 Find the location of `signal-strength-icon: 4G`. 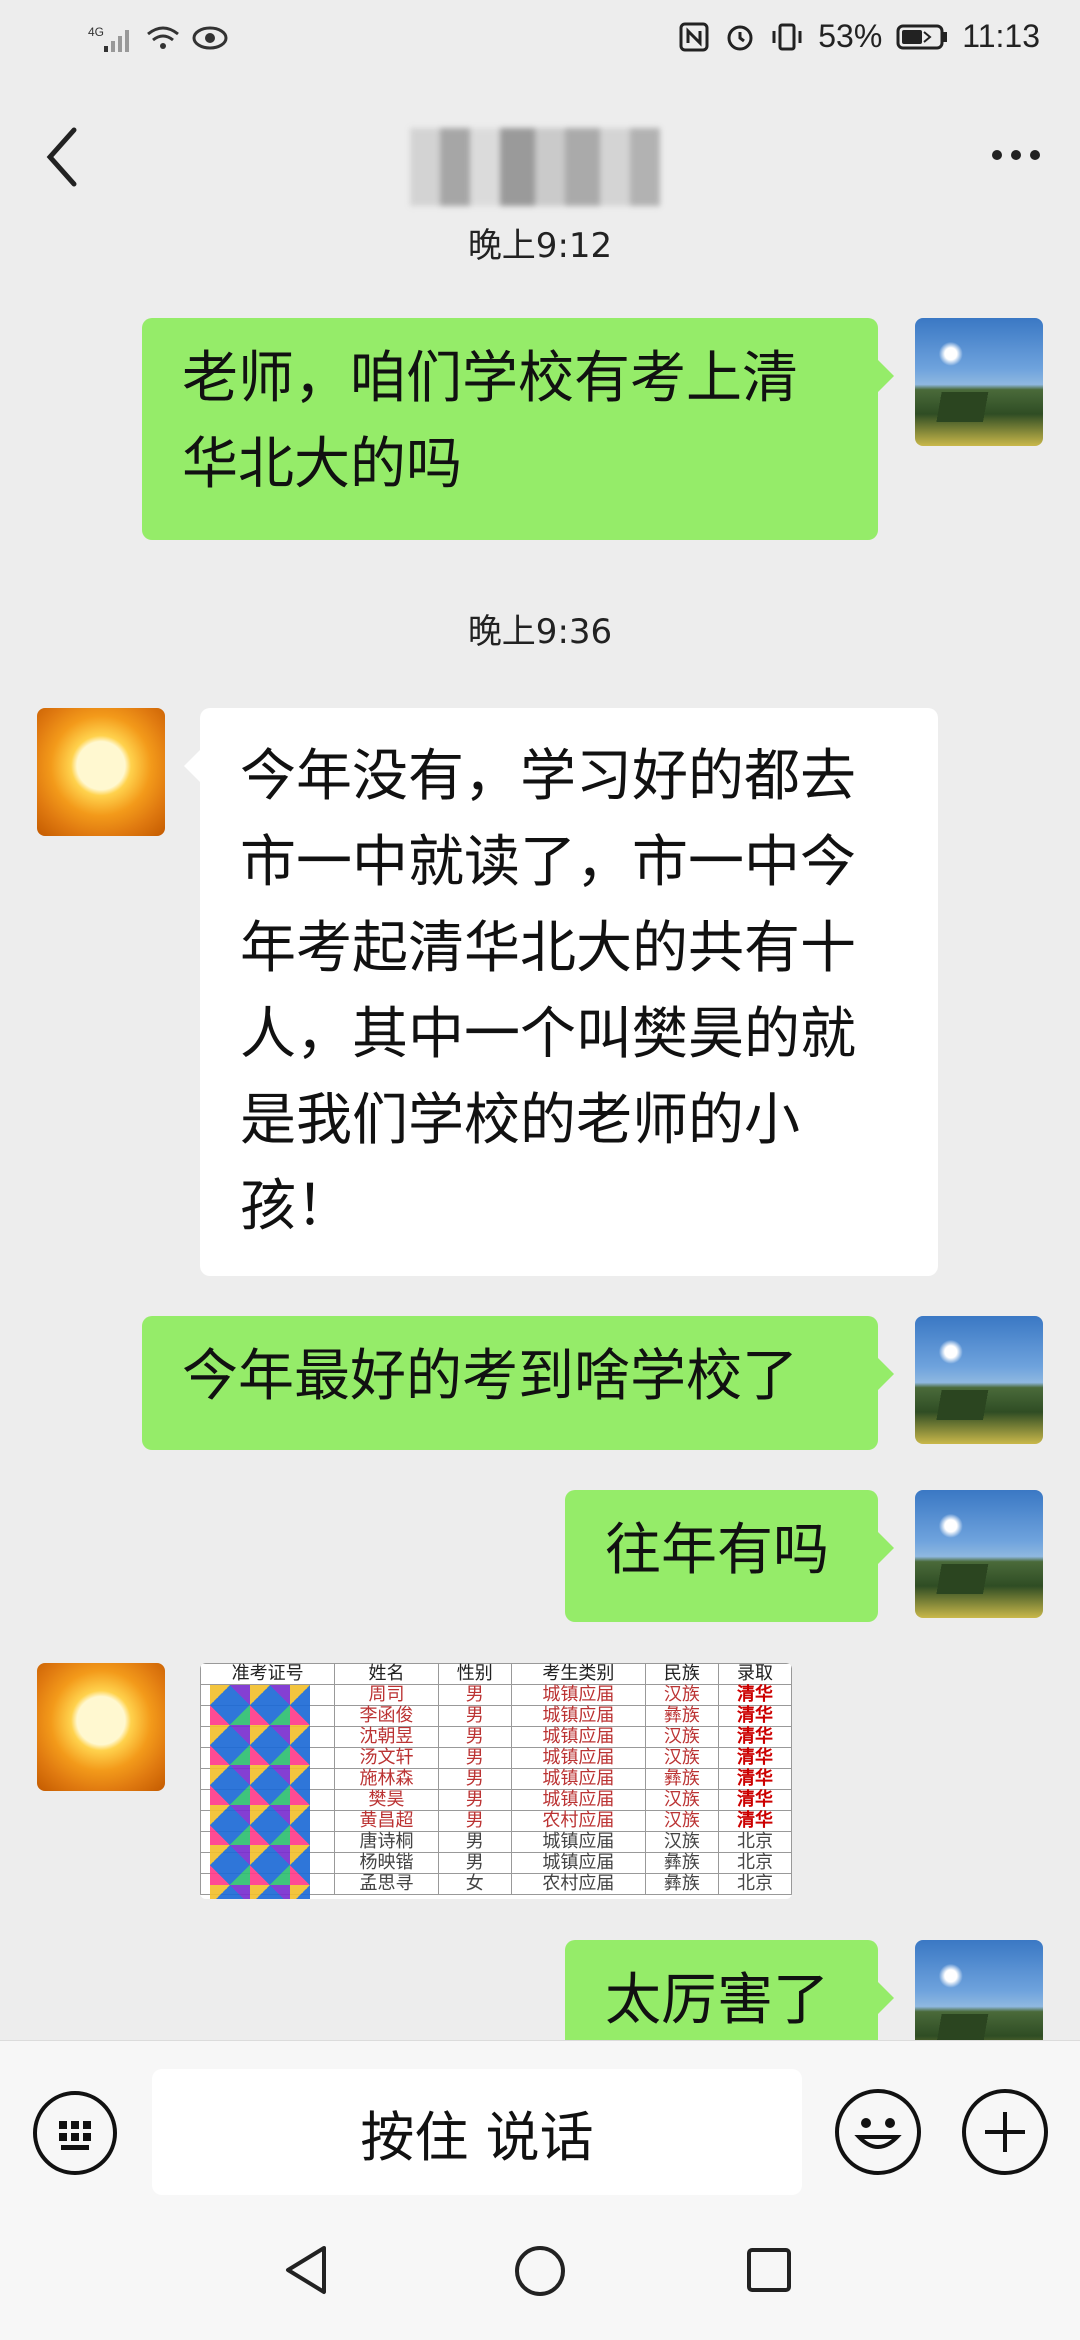

signal-strength-icon: 4G is located at coordinates (158, 38).